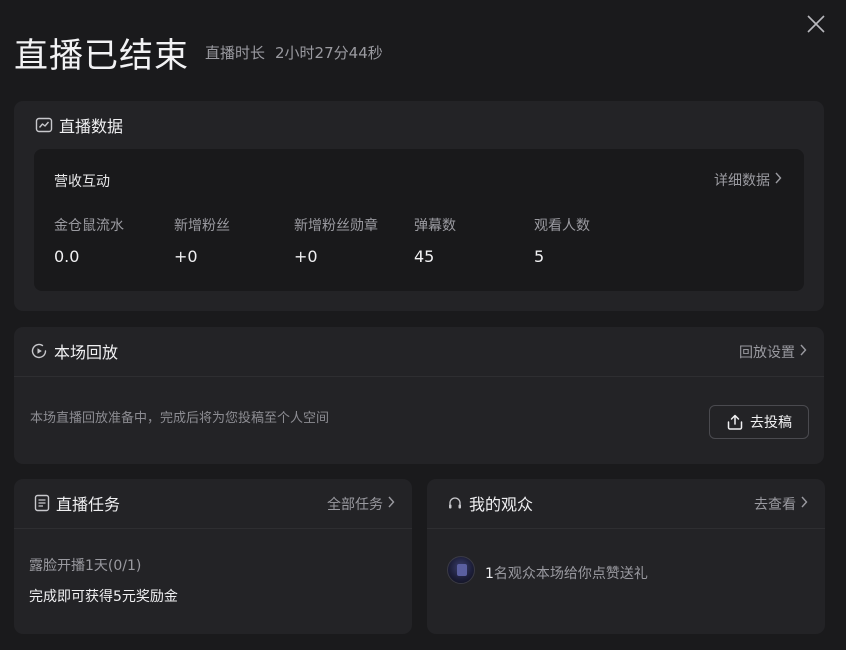 This screenshot has height=650, width=846. I want to click on duration-value: 2小时27分44秒, so click(329, 52).